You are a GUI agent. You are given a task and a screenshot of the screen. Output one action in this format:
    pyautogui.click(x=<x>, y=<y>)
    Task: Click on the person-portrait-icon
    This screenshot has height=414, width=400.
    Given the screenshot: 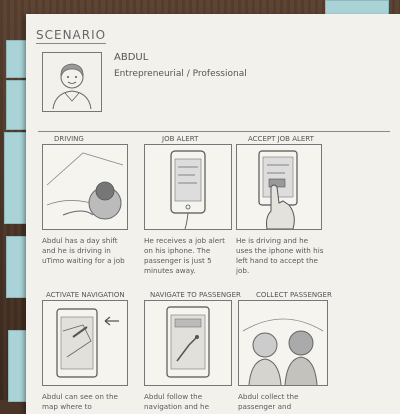 What is the action you would take?
    pyautogui.click(x=72, y=82)
    